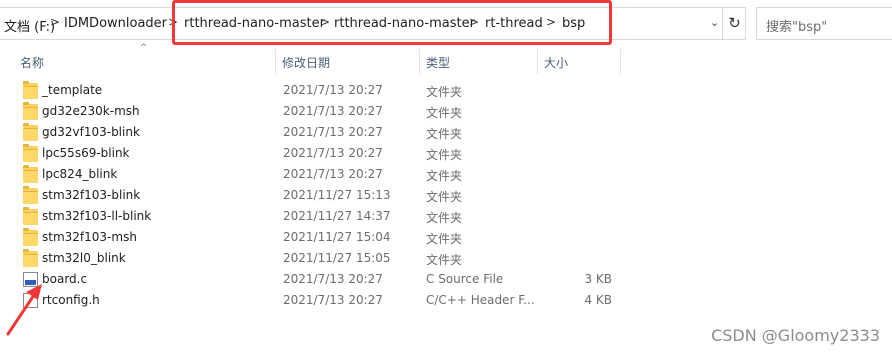 Image resolution: width=892 pixels, height=356 pixels. What do you see at coordinates (71, 300) in the screenshot?
I see `file-name: rtconfig.h` at bounding box center [71, 300].